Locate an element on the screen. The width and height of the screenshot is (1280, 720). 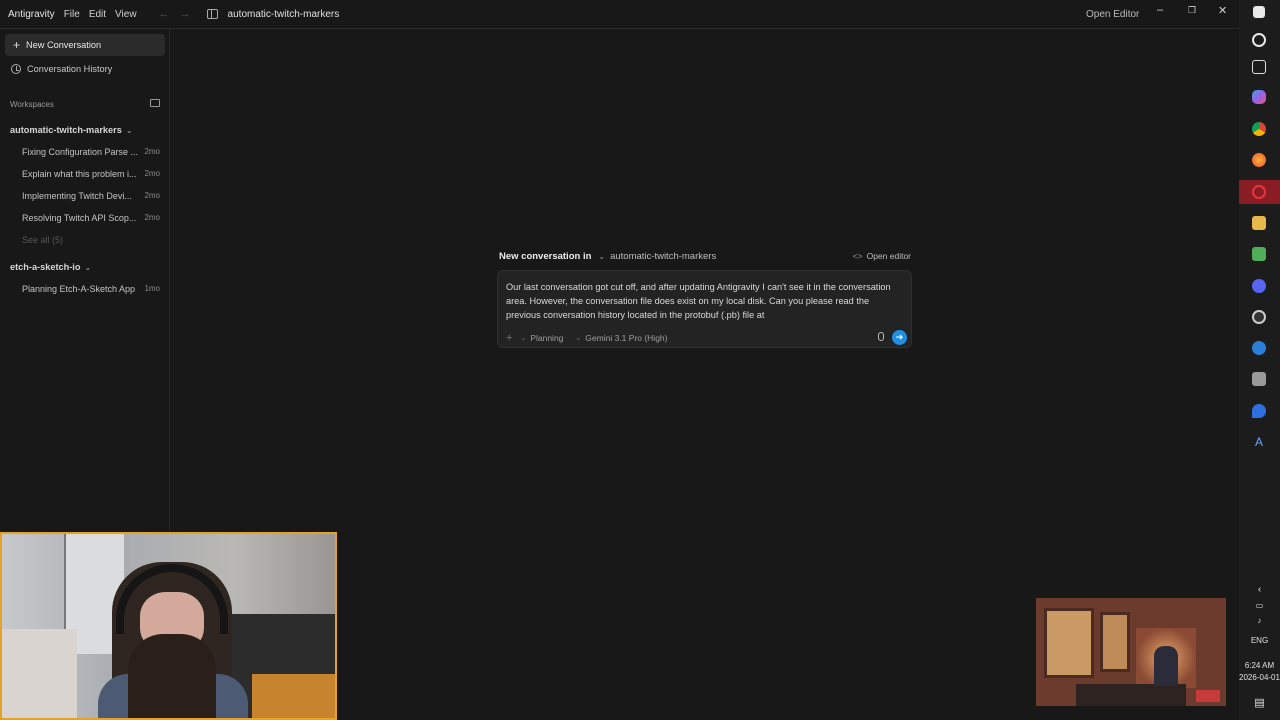
forward-arrow-icon: → is located at coordinates (185, 14).